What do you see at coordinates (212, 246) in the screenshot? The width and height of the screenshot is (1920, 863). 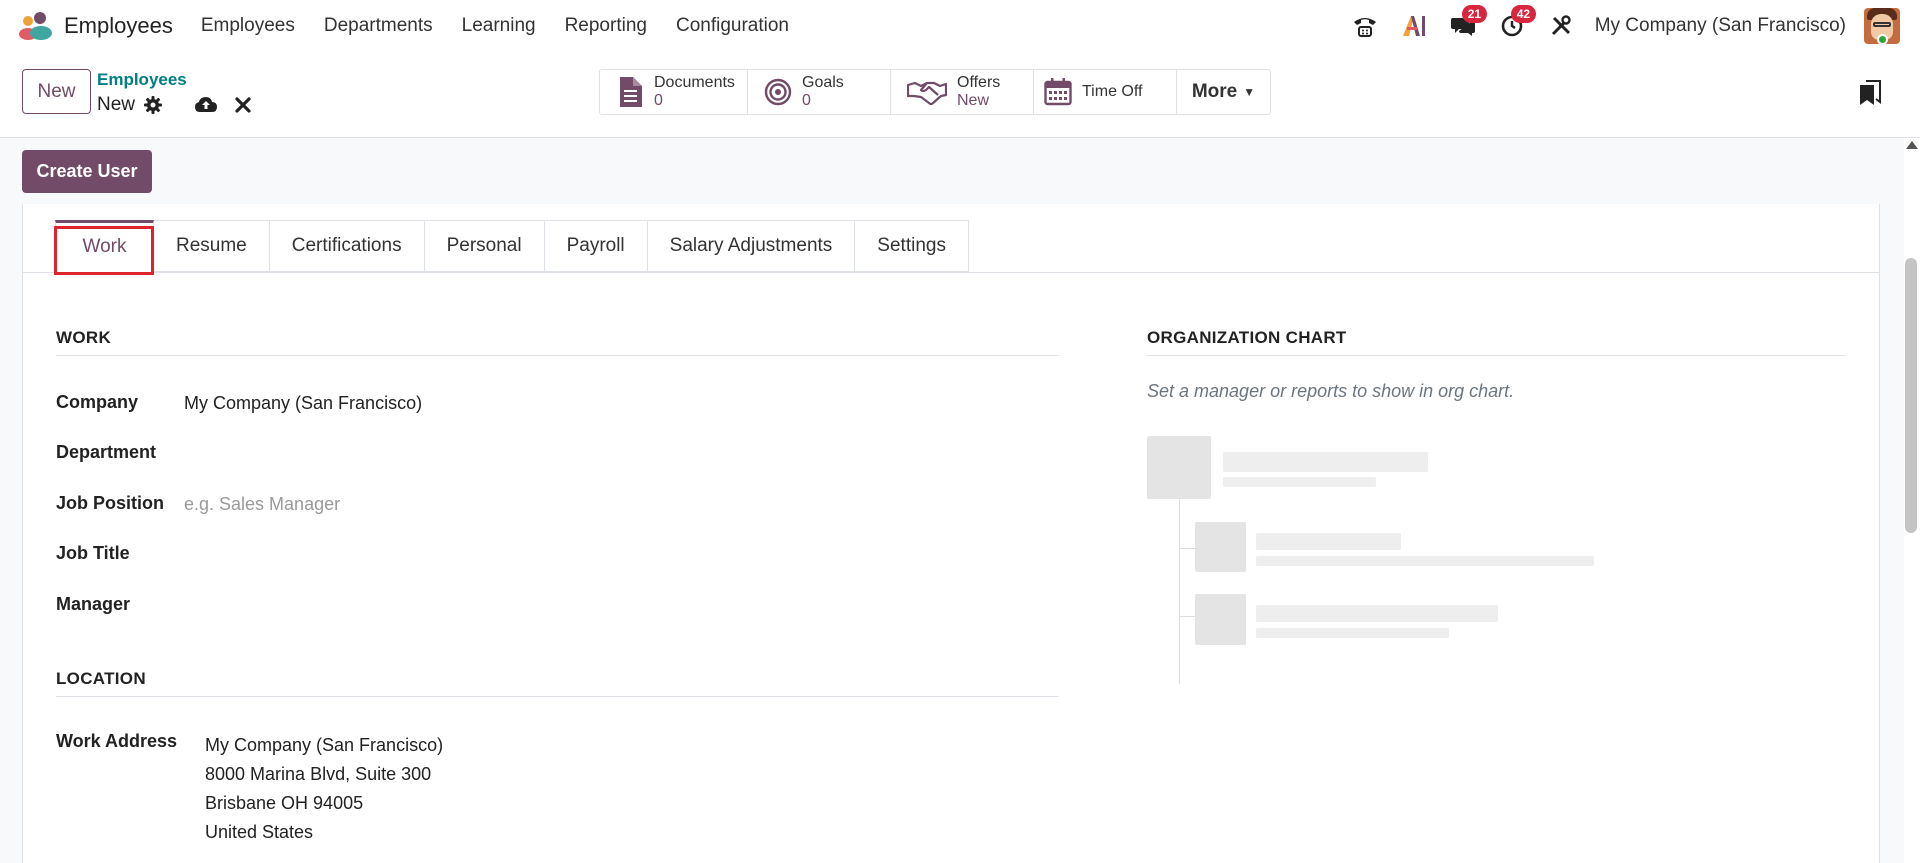 I see `tab-resume: Resume` at bounding box center [212, 246].